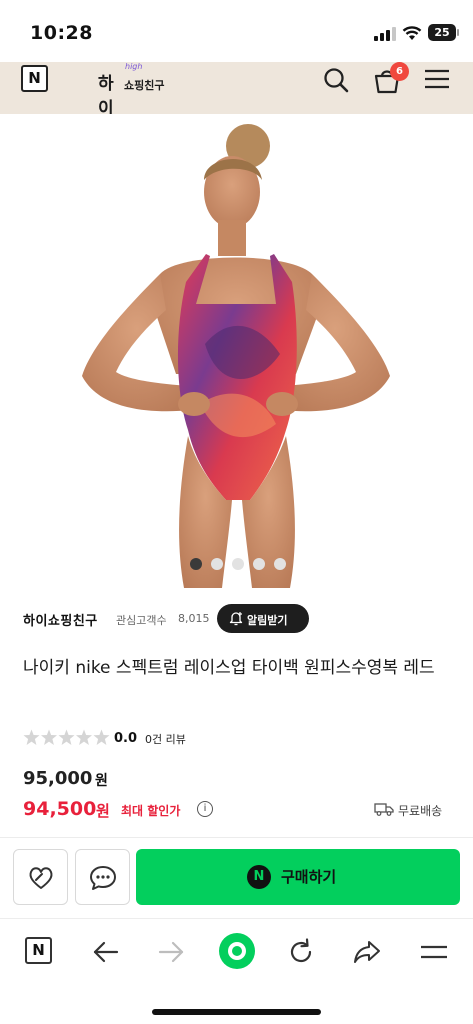  I want to click on naver-logo: N, so click(34, 78).